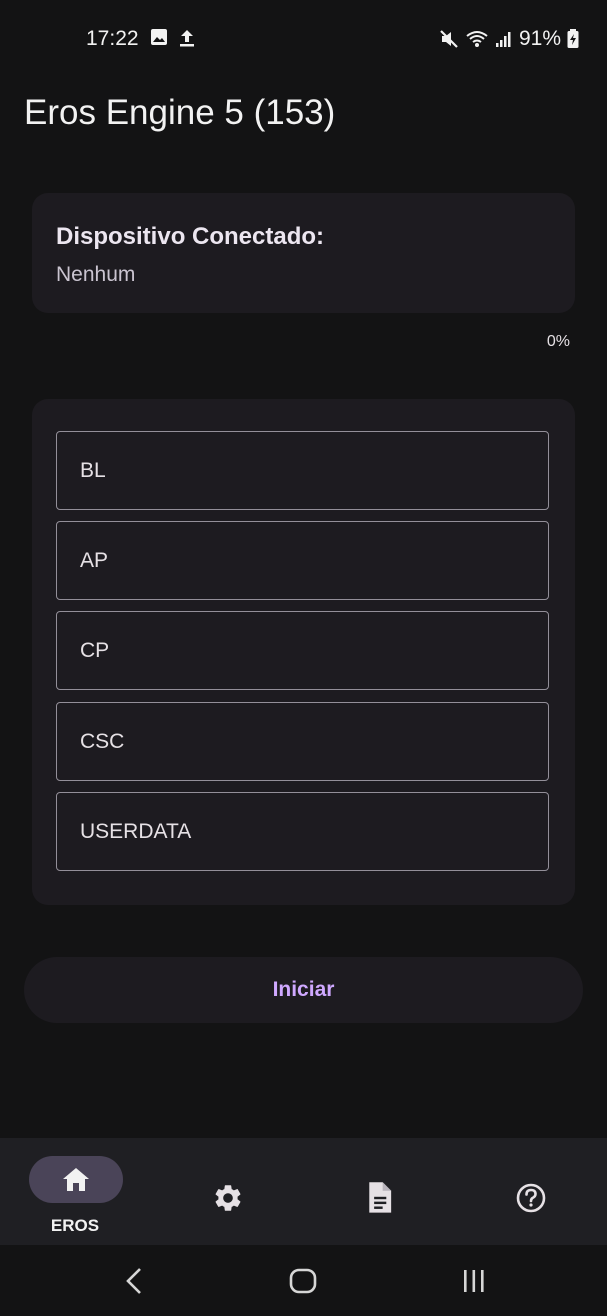 The image size is (607, 1316). Describe the element at coordinates (379, 1198) in the screenshot. I see `document-icon` at that location.